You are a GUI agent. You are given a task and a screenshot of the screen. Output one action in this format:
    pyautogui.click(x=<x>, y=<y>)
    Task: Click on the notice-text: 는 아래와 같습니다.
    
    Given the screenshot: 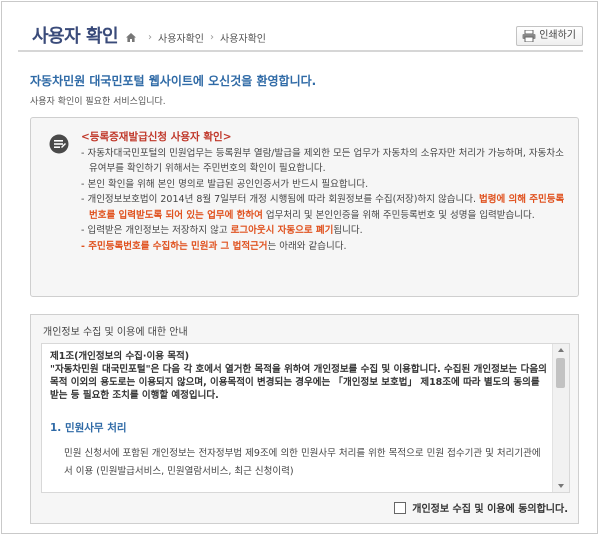 What is the action you would take?
    pyautogui.click(x=307, y=246)
    